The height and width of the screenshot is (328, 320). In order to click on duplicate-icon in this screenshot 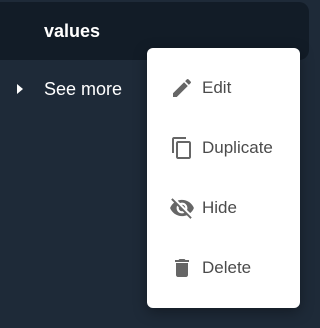, I will do `click(182, 148)`.